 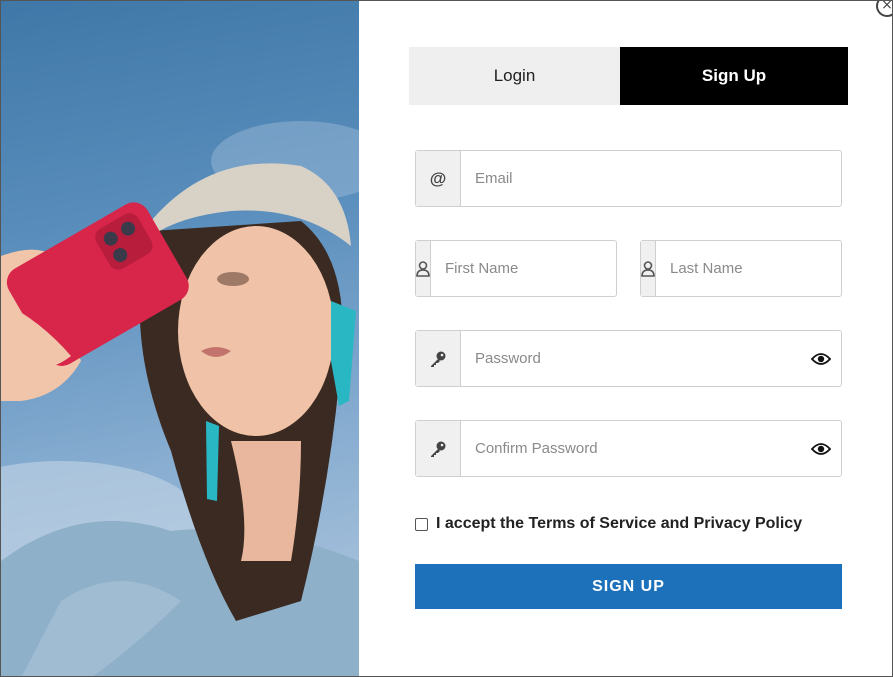 What do you see at coordinates (514, 76) in the screenshot?
I see `tab-login: Login` at bounding box center [514, 76].